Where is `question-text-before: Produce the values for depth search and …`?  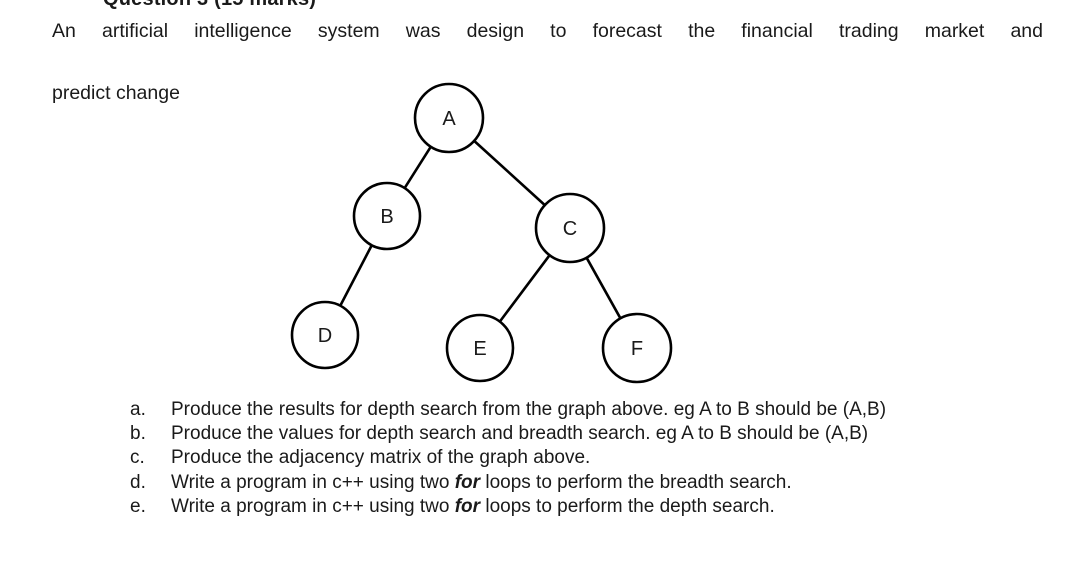 question-text-before: Produce the values for depth search and … is located at coordinates (520, 434).